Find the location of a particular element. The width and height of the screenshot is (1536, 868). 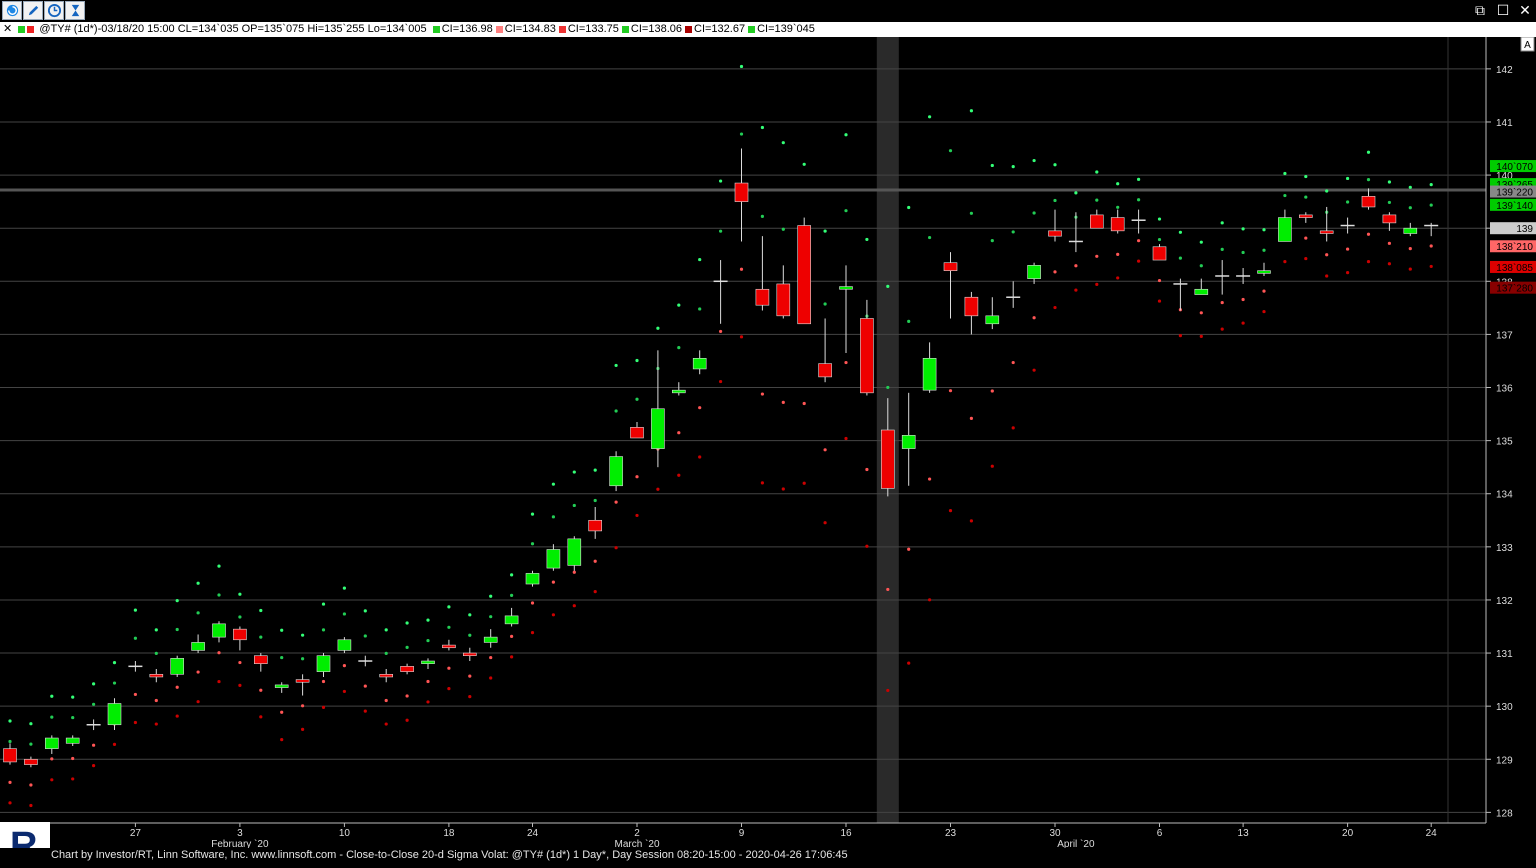

y-tick-label: 131 is located at coordinates (1504, 654).